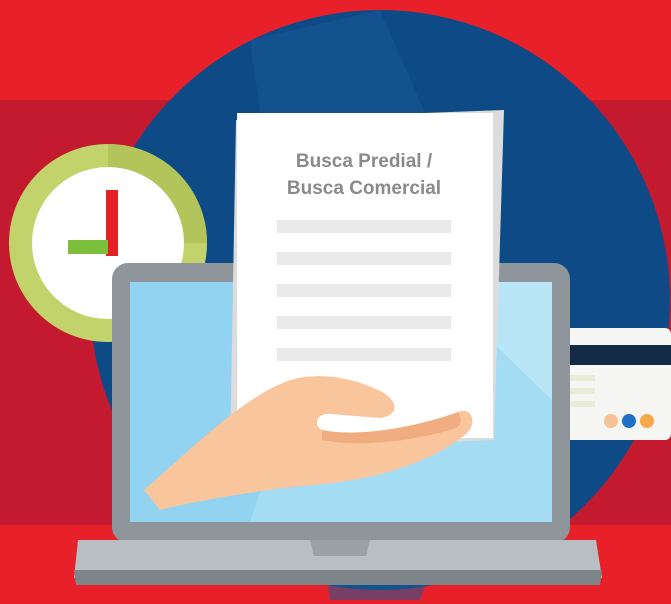 The width and height of the screenshot is (671, 604). Describe the element at coordinates (340, 548) in the screenshot. I see `laptop-trackpad-notch` at that location.